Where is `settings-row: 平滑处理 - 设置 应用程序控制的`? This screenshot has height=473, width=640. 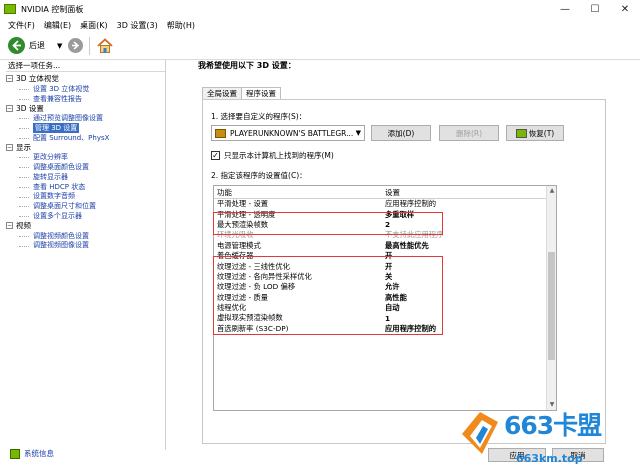
settings-row: 平滑处理 - 设置 应用程序控制的 is located at coordinates (385, 204).